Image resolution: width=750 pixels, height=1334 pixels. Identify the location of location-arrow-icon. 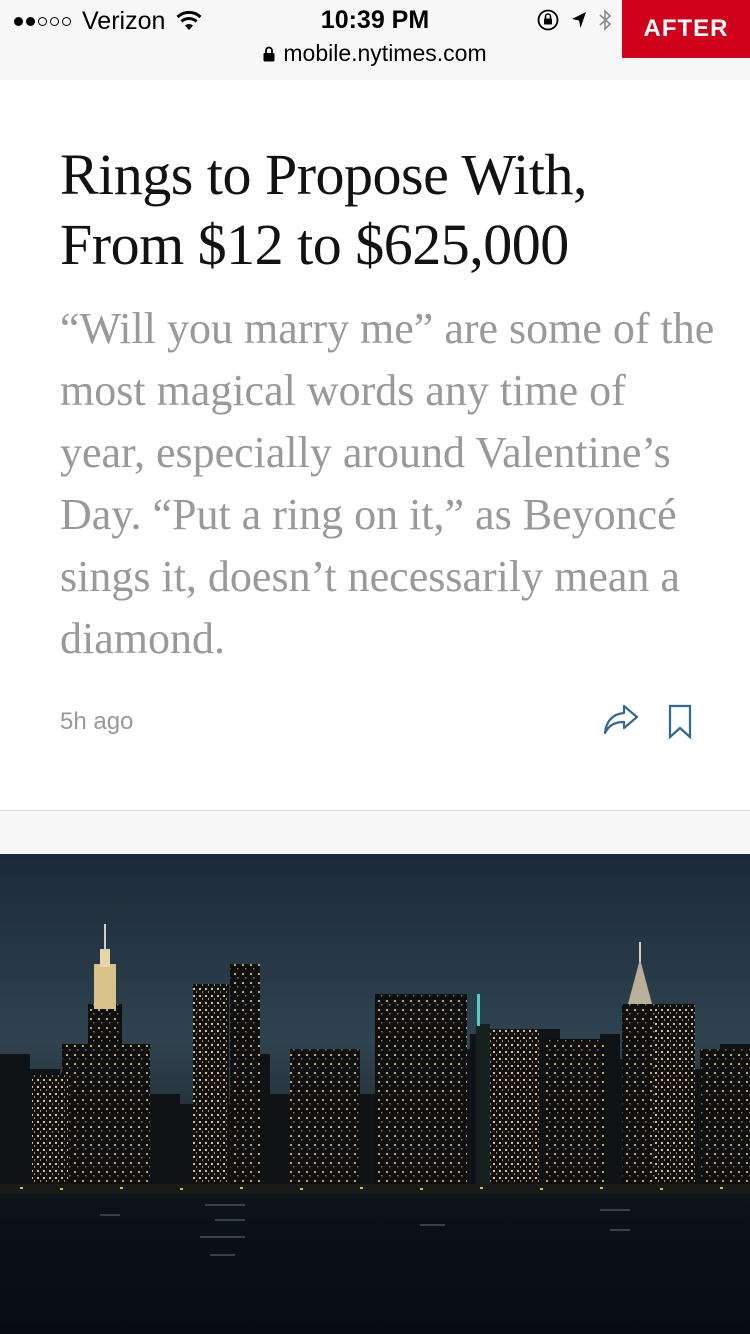
(579, 20).